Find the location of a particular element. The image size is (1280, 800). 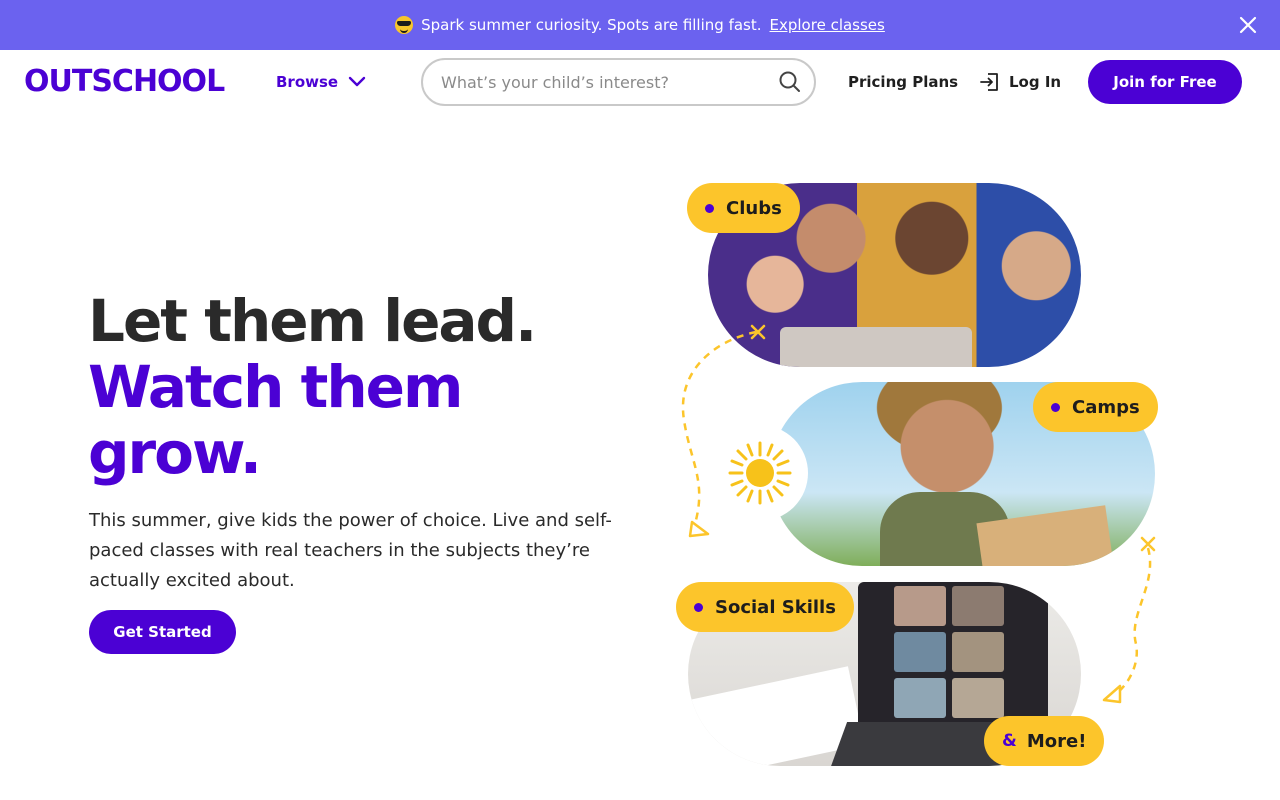

login-link: Log In is located at coordinates (1020, 82).